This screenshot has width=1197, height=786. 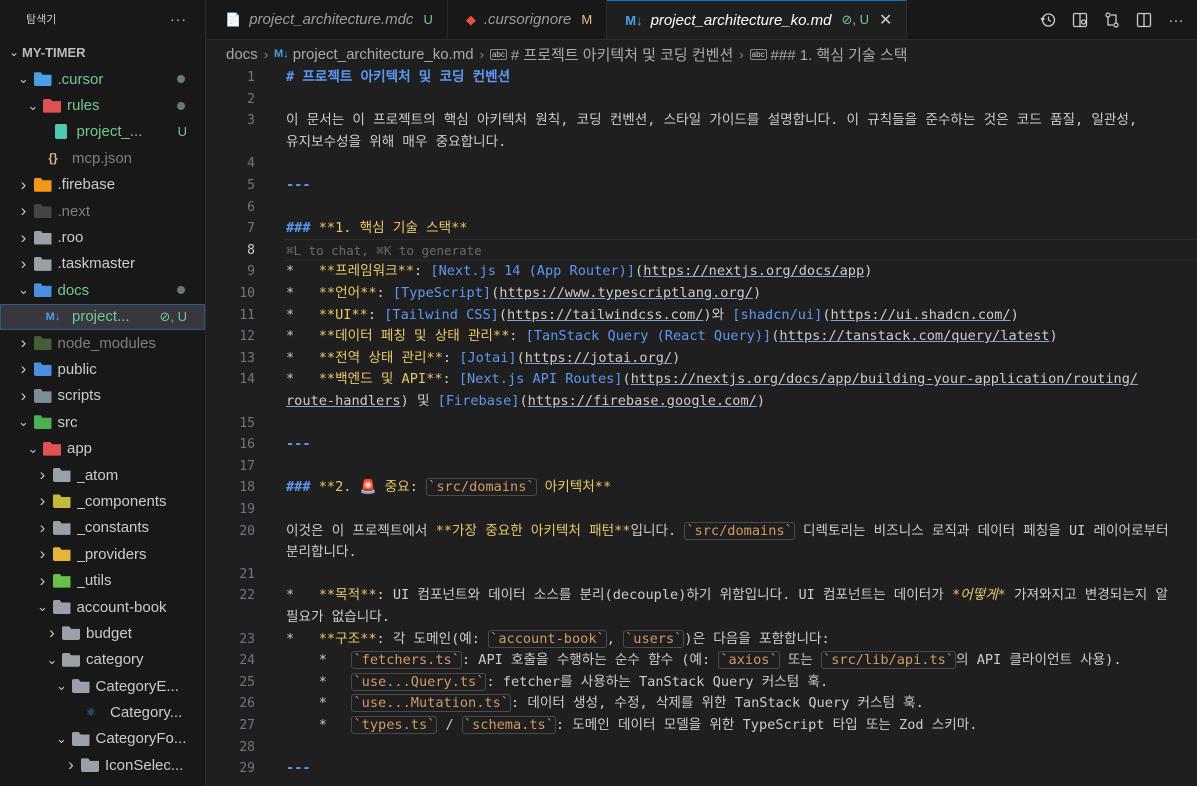 I want to click on file-item: {} mcp.json, so click(x=102, y=158).